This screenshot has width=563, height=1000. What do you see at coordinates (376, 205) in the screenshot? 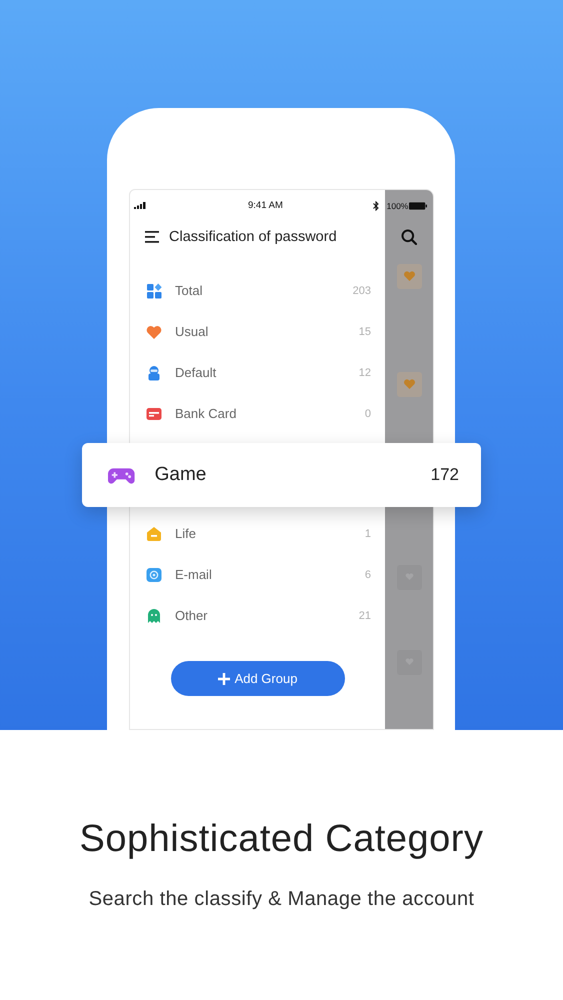
I see `bluetooth-icon` at bounding box center [376, 205].